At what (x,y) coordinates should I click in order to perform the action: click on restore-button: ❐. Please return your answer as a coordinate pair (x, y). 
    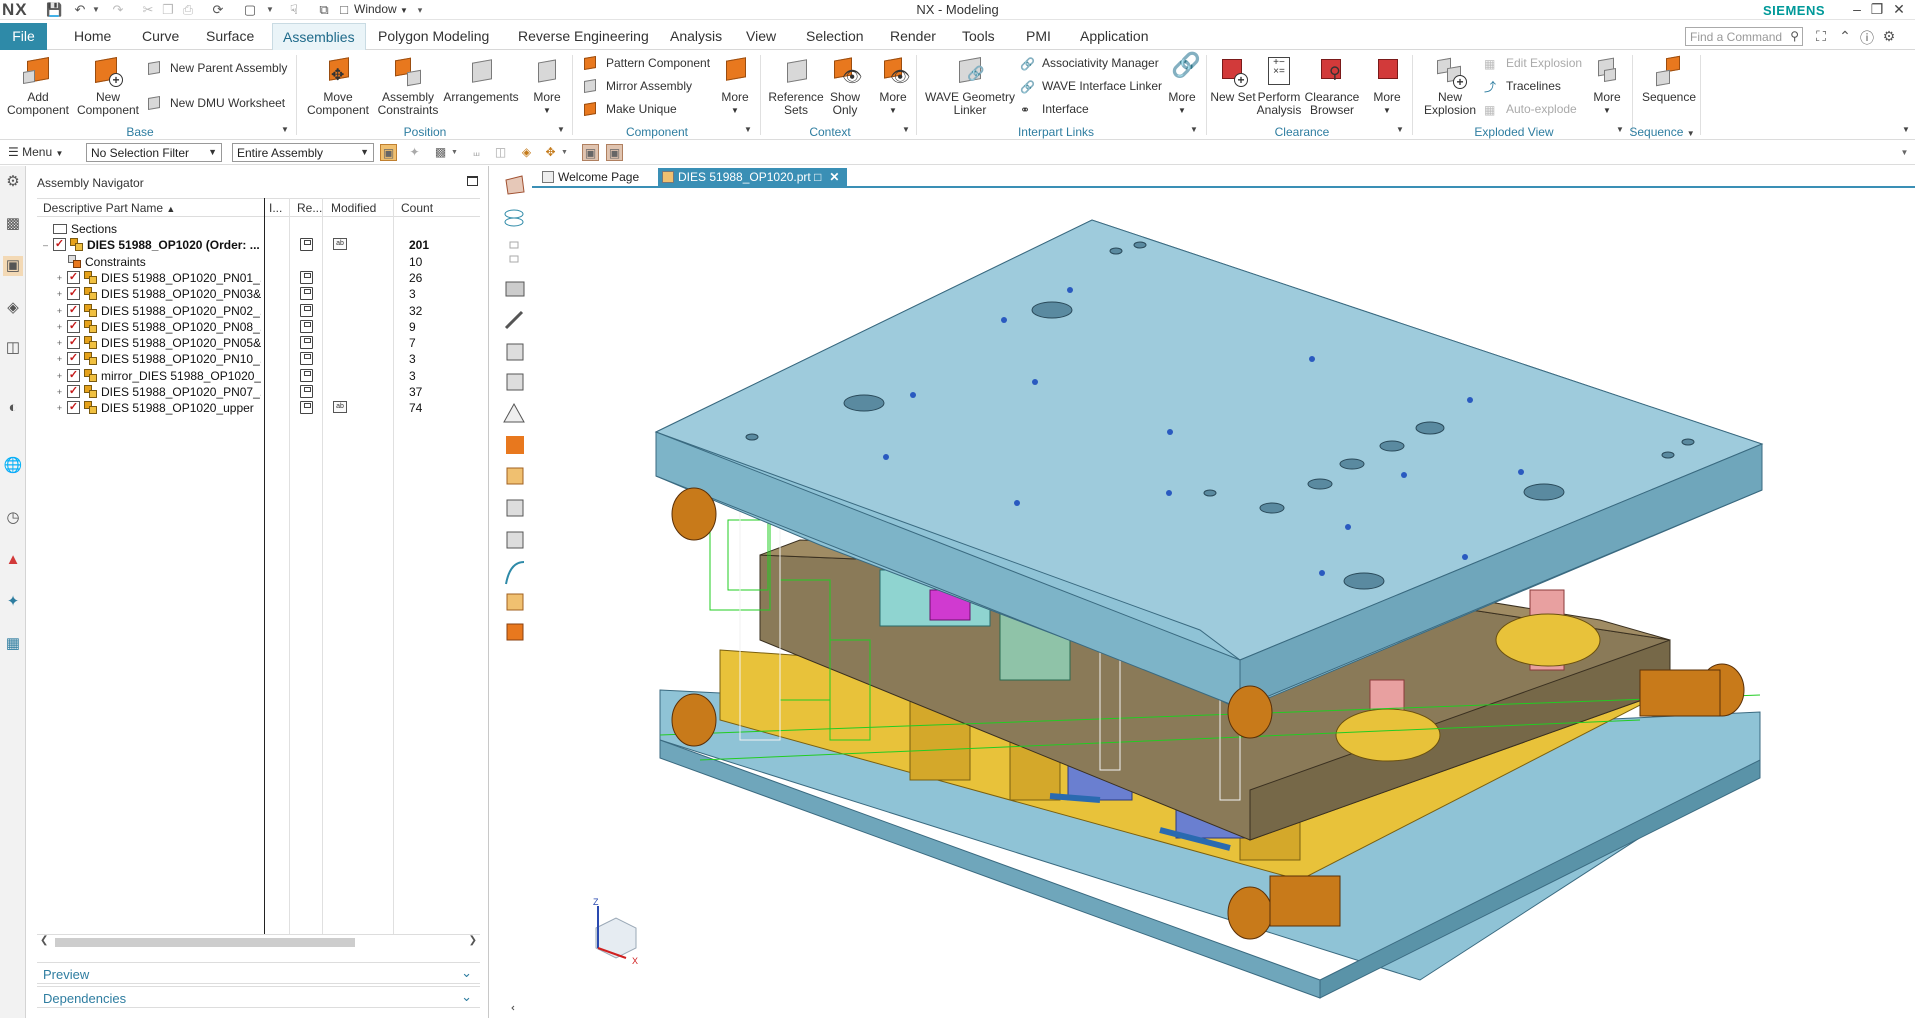
    Looking at the image, I should click on (1877, 9).